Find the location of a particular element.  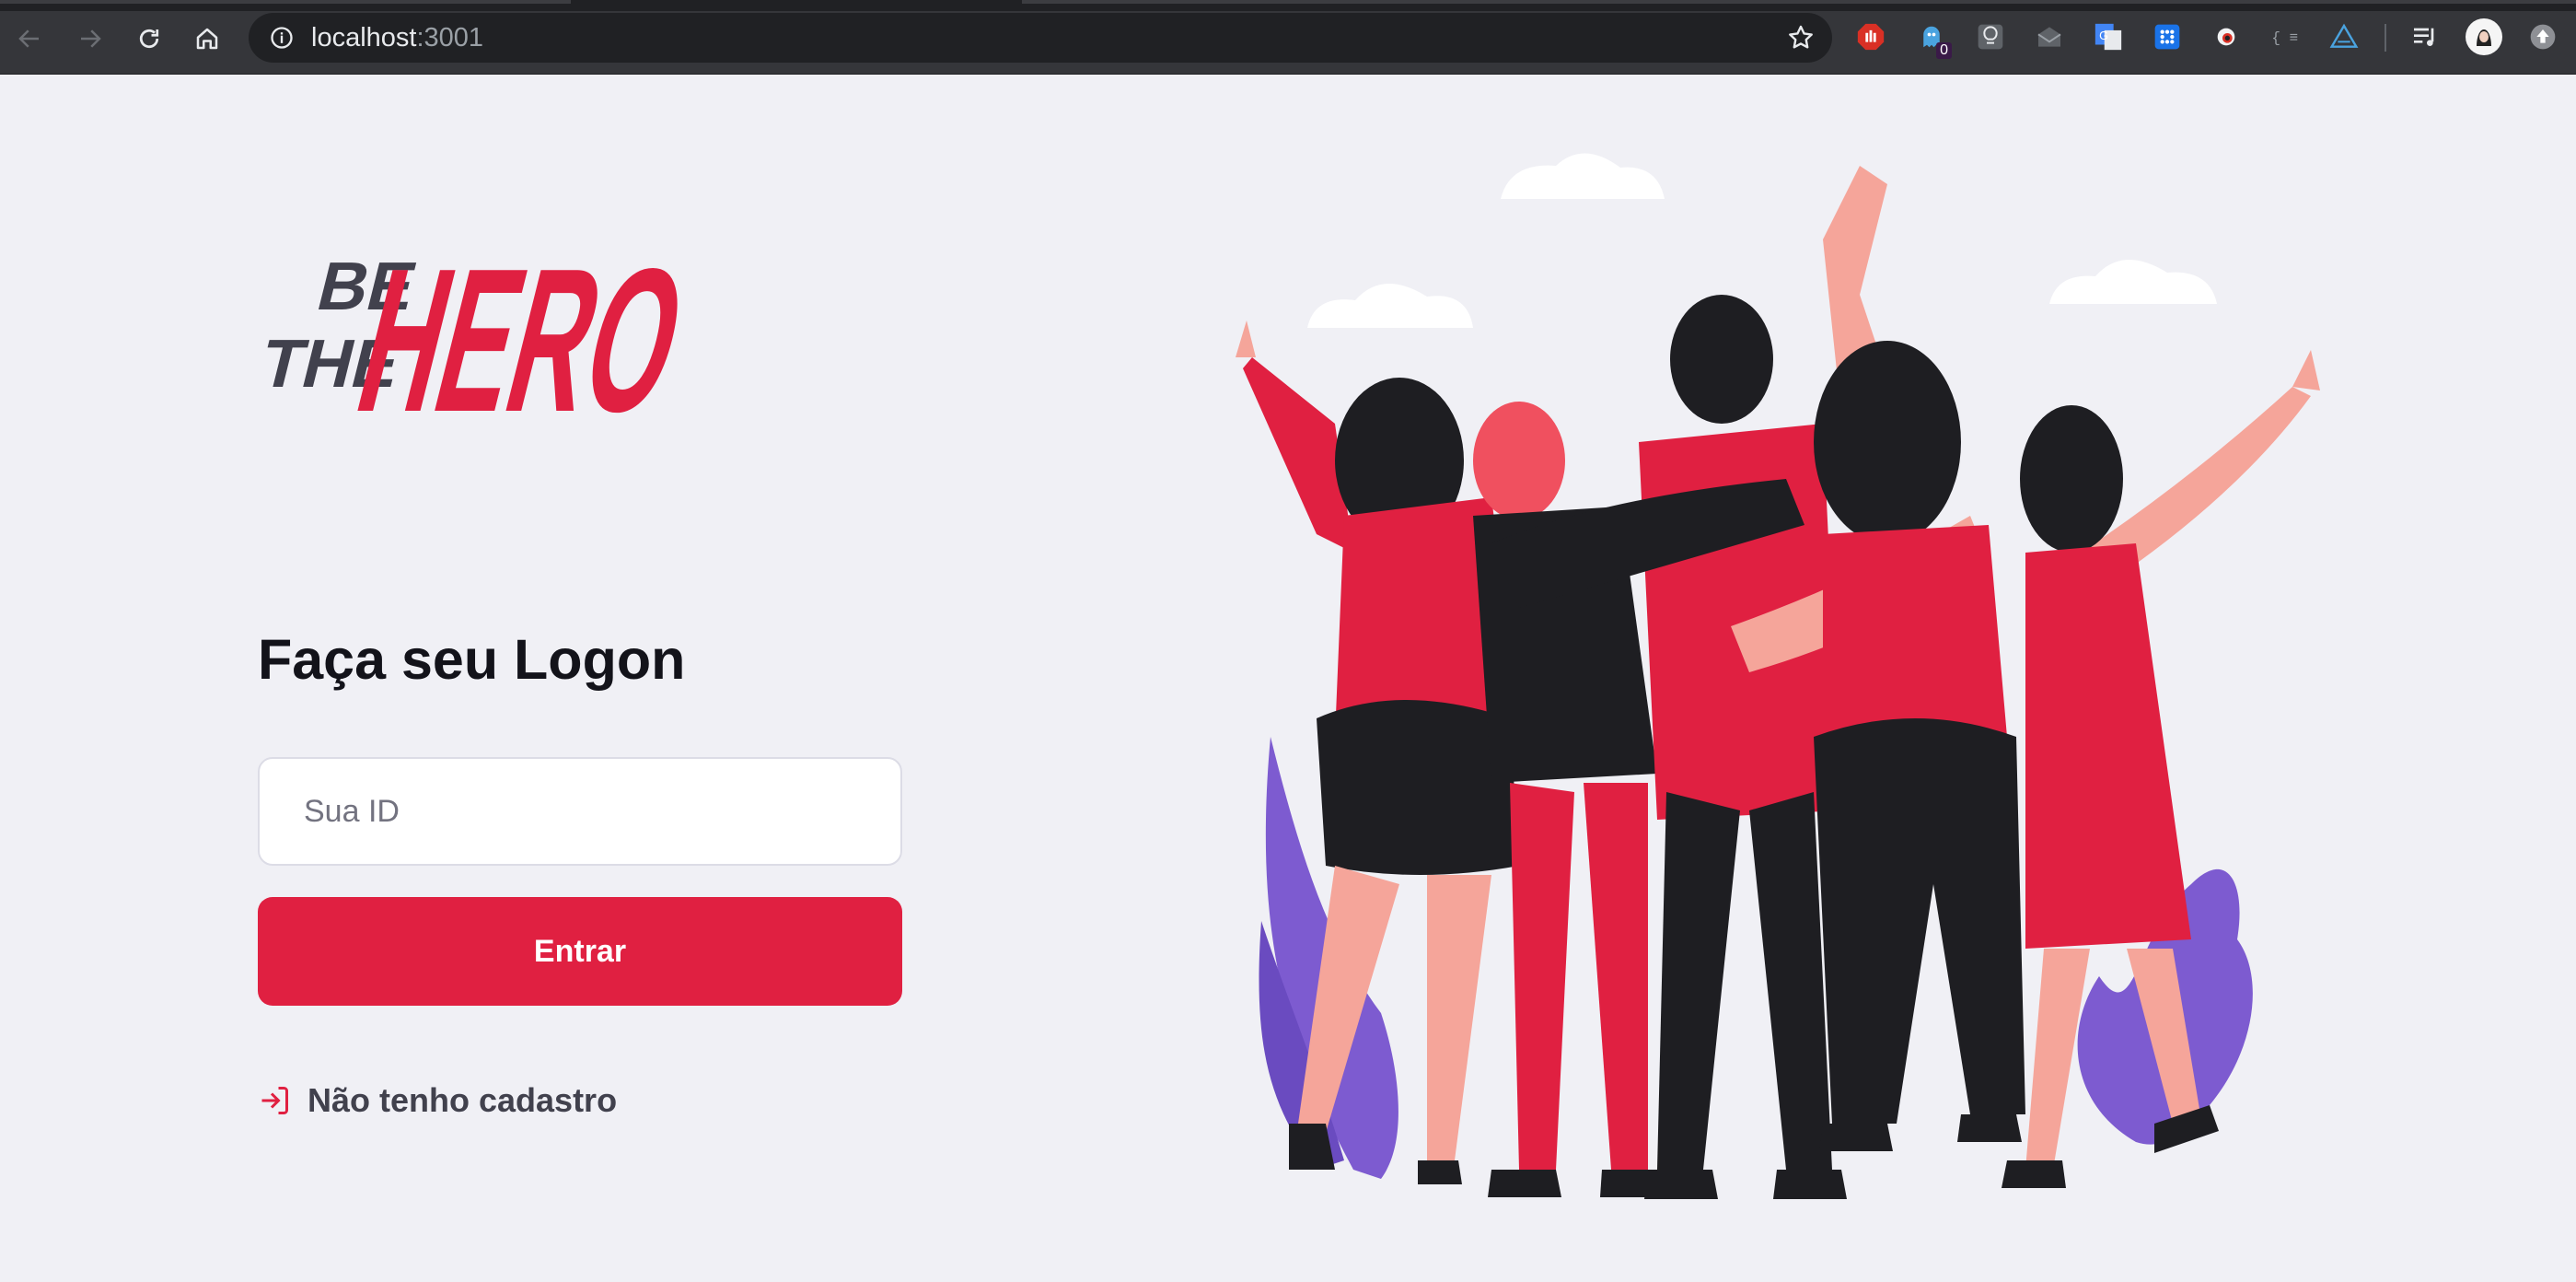

log-in-icon is located at coordinates (274, 1101).